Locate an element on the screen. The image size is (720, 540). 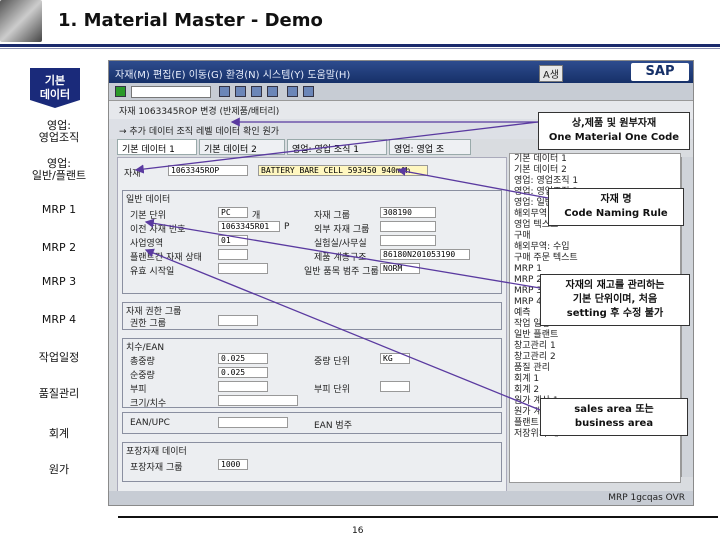
auth-group-field is located at coordinates (238, 320).